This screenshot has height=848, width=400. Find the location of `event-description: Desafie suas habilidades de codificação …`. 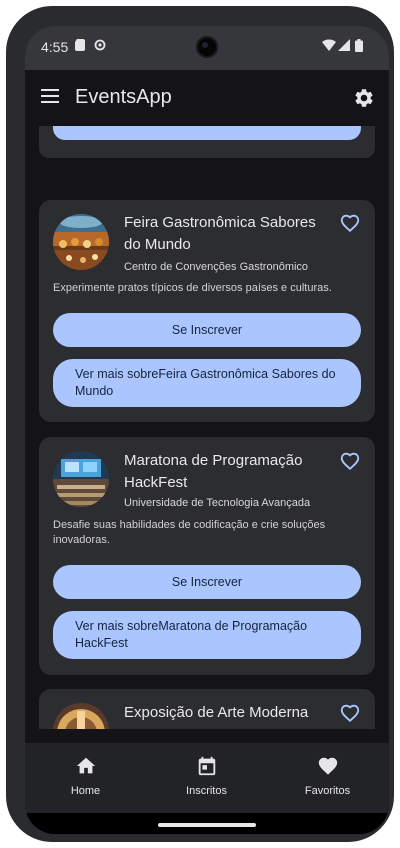

event-description: Desafie suas habilidades de codificação … is located at coordinates (189, 532).